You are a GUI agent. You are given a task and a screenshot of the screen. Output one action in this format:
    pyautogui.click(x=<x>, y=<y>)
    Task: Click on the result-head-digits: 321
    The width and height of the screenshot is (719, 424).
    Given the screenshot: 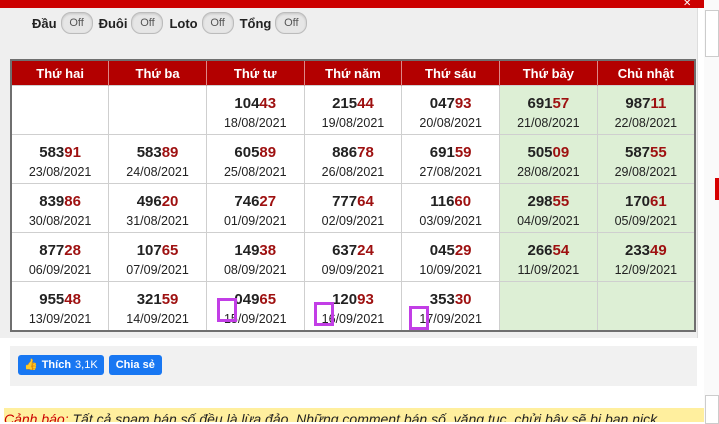 What is the action you would take?
    pyautogui.click(x=149, y=299)
    